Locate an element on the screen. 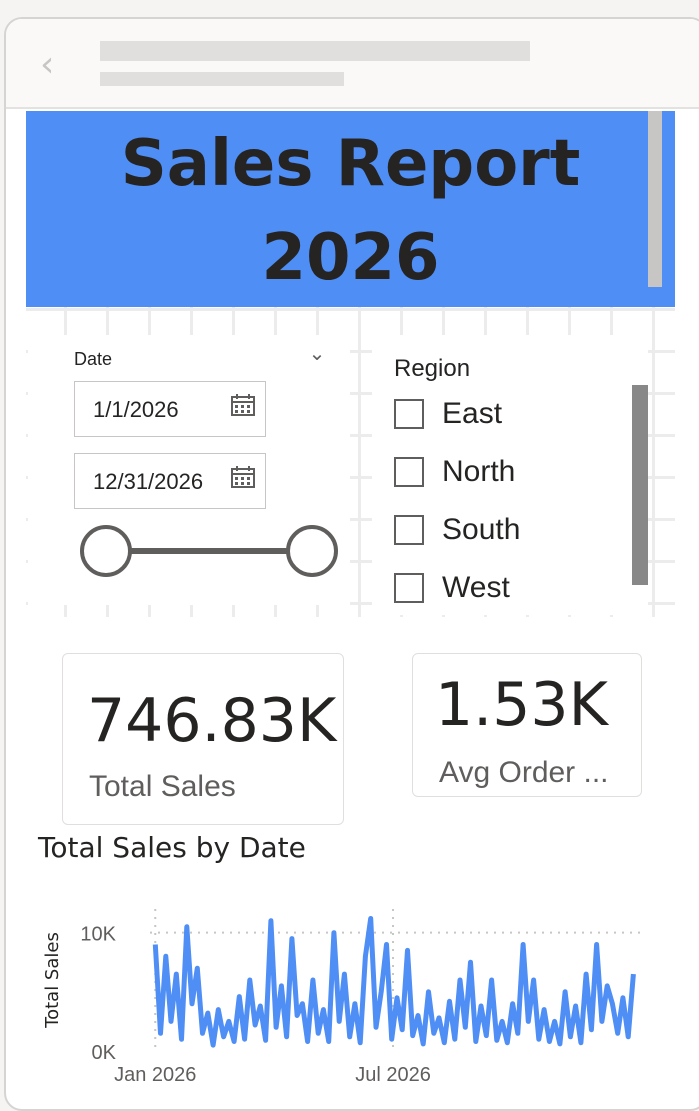 The image size is (699, 1111). region-label: East is located at coordinates (472, 413).